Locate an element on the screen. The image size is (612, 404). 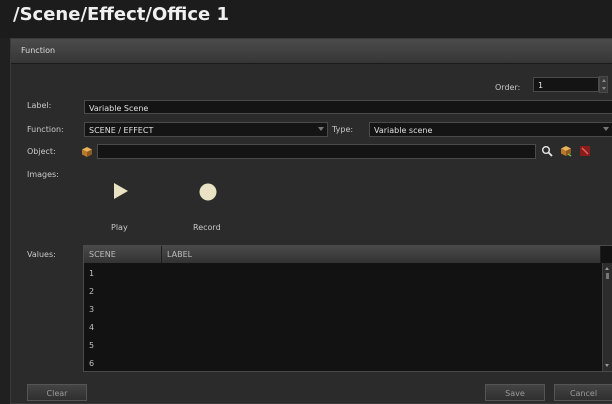
cancel-button: Cancel is located at coordinates (583, 392).